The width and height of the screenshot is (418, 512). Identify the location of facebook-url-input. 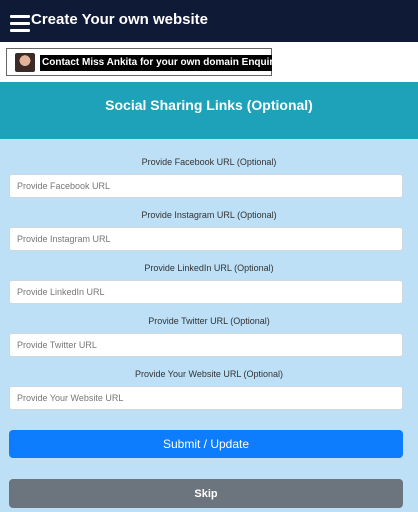
(206, 186).